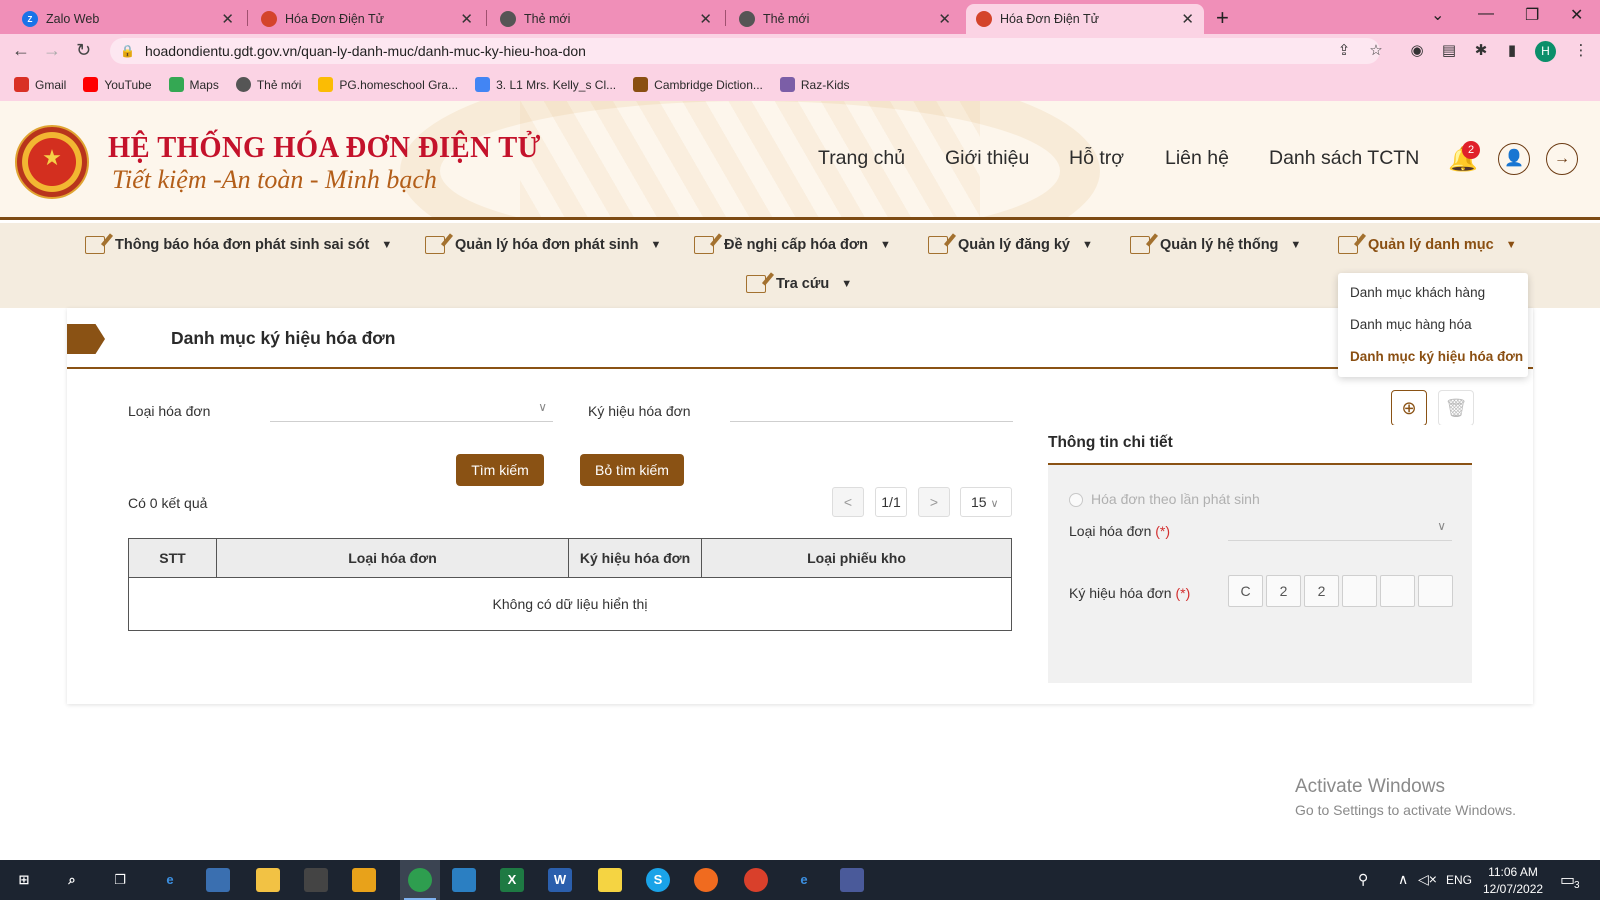 This screenshot has height=900, width=1600. What do you see at coordinates (1437, 15) in the screenshot?
I see `tab-search-icon: ⌄` at bounding box center [1437, 15].